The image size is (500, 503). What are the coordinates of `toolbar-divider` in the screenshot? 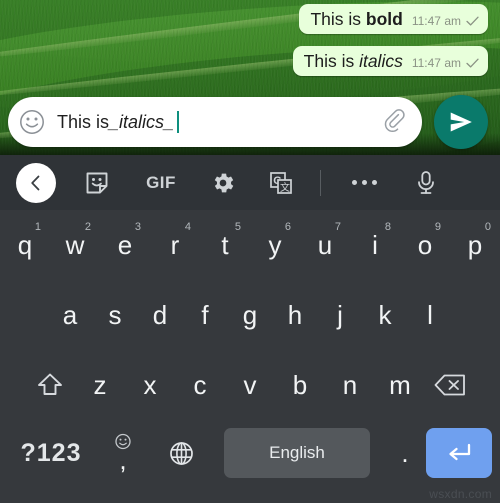 It's located at (320, 182).